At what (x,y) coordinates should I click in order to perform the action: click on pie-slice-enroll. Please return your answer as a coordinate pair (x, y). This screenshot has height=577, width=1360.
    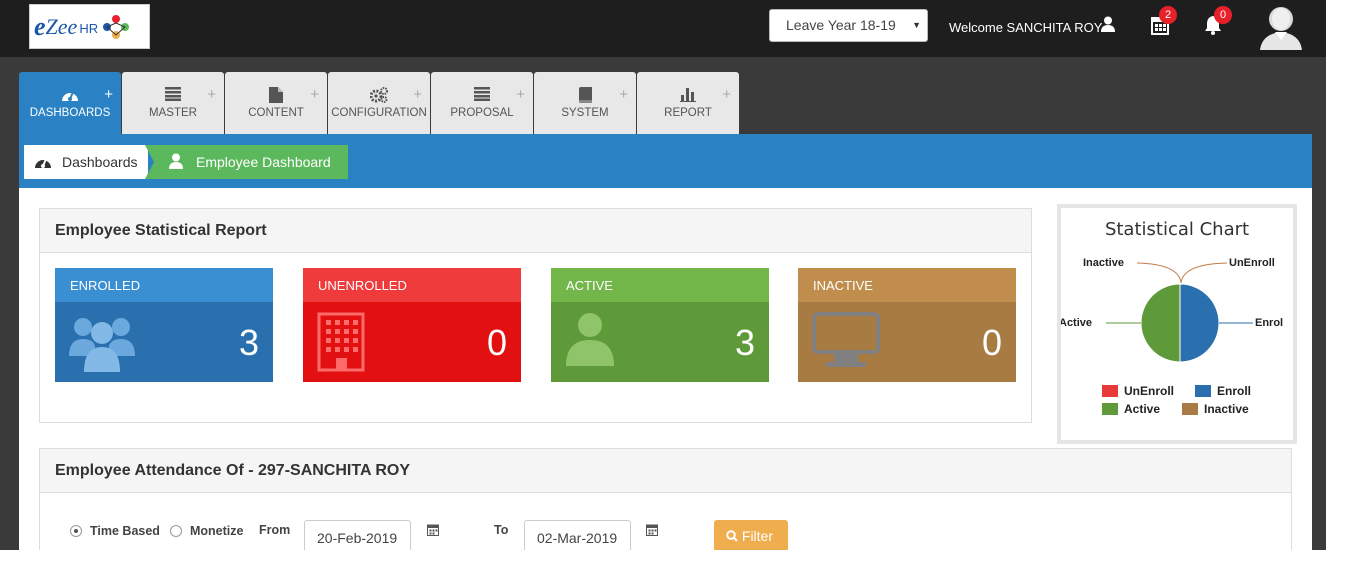
    Looking at the image, I should click on (1199, 323).